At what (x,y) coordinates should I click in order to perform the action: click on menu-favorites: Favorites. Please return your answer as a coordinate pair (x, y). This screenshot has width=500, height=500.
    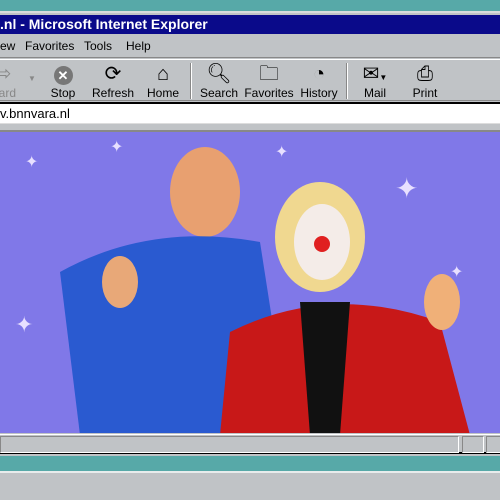
    Looking at the image, I should click on (49, 46).